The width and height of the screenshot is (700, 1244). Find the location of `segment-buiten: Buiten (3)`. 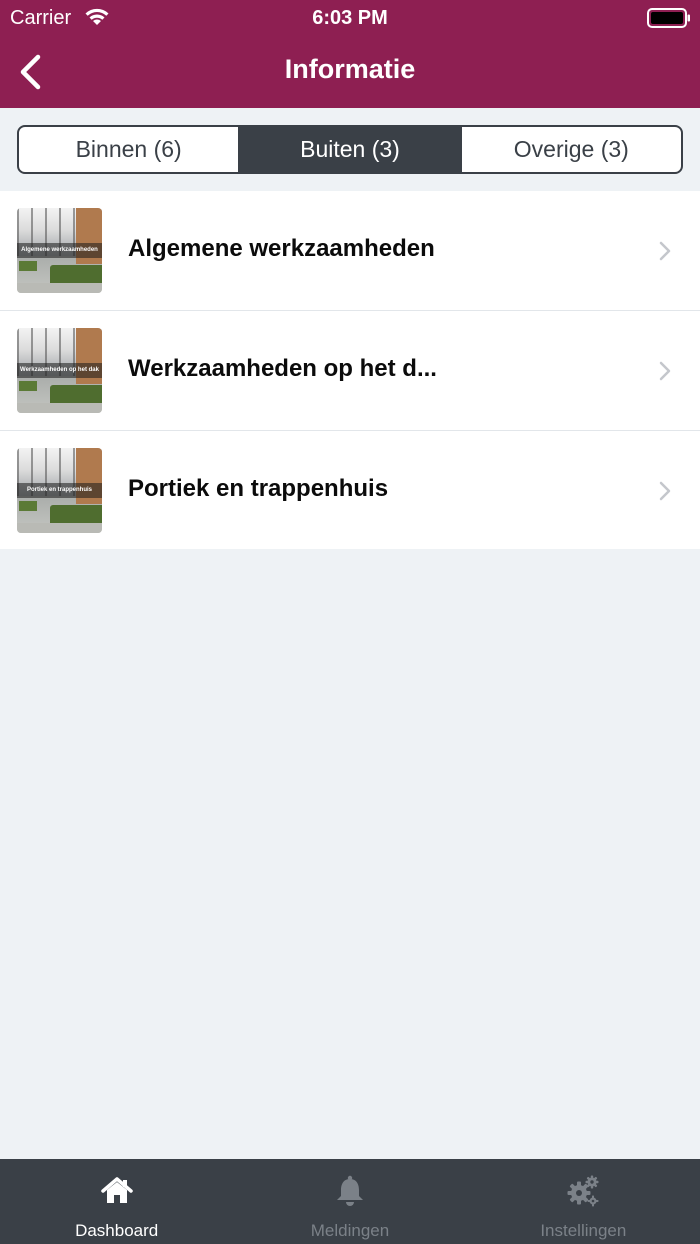

segment-buiten: Buiten (3) is located at coordinates (349, 149).